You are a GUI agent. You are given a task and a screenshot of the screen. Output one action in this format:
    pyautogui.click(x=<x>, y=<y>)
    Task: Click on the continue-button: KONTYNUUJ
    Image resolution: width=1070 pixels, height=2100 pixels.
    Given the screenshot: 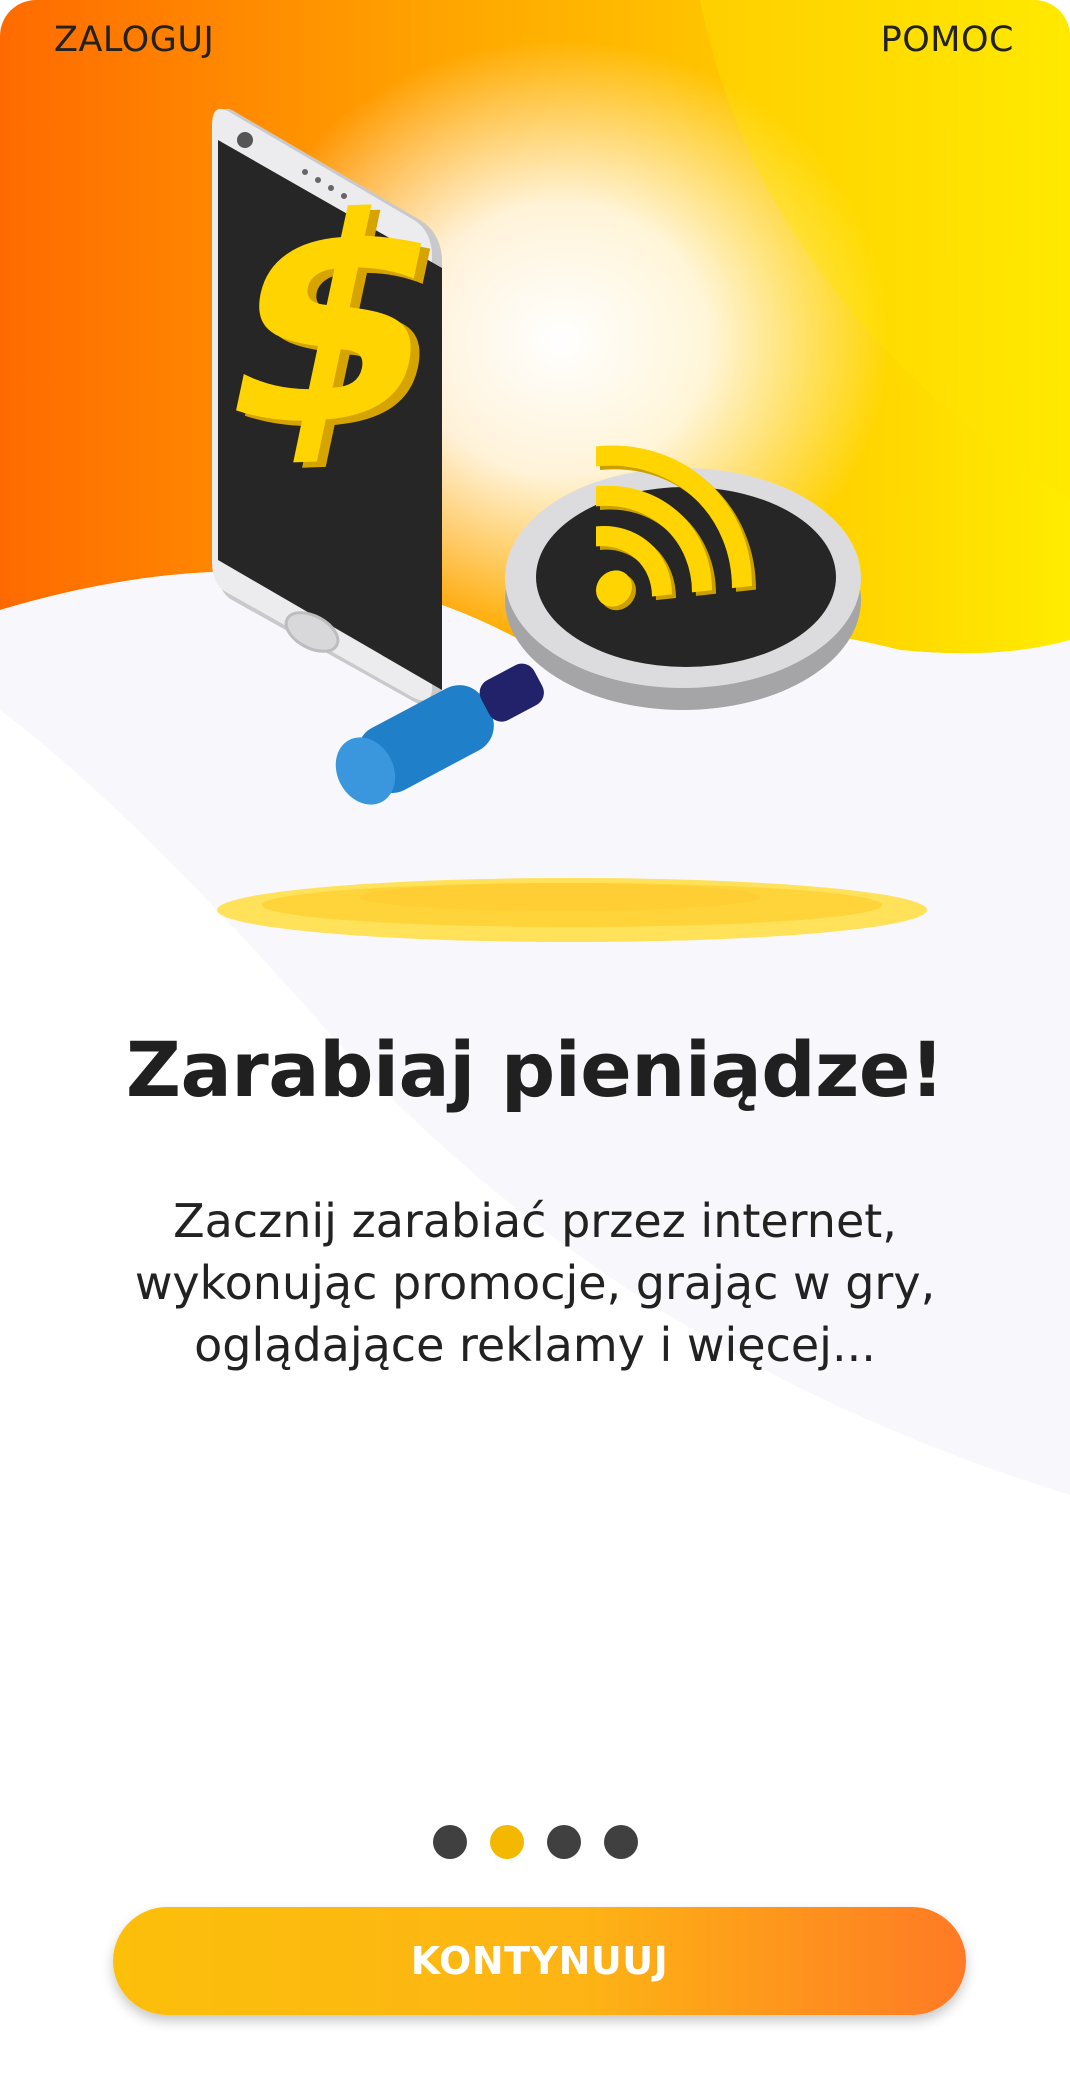 What is the action you would take?
    pyautogui.click(x=539, y=1961)
    